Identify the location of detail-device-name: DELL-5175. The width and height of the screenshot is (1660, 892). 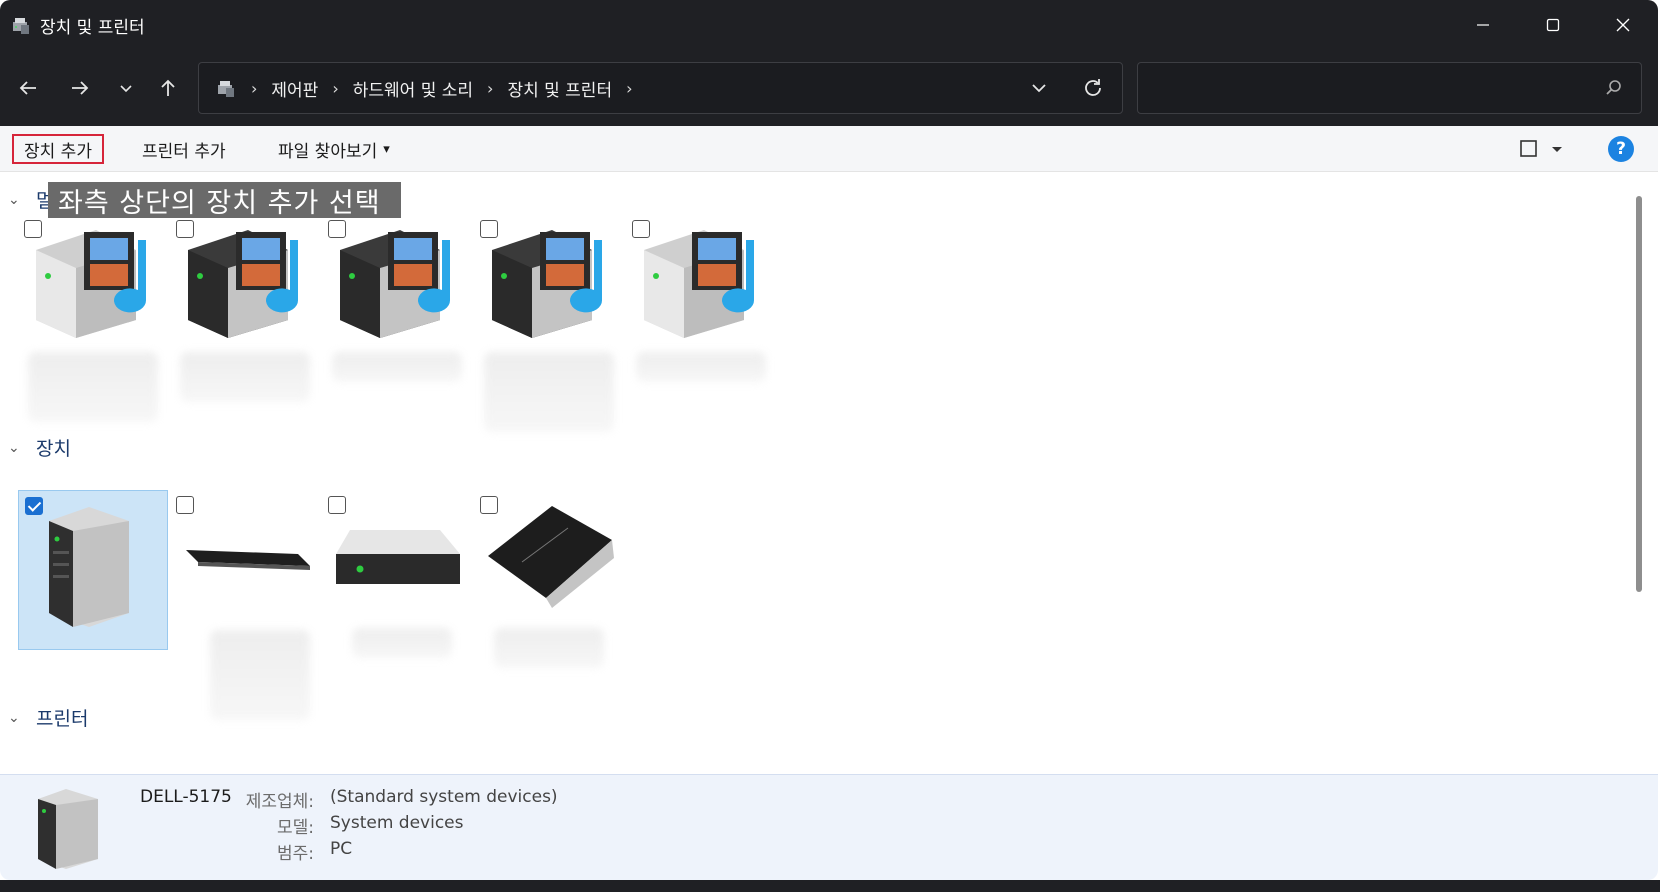
(186, 797).